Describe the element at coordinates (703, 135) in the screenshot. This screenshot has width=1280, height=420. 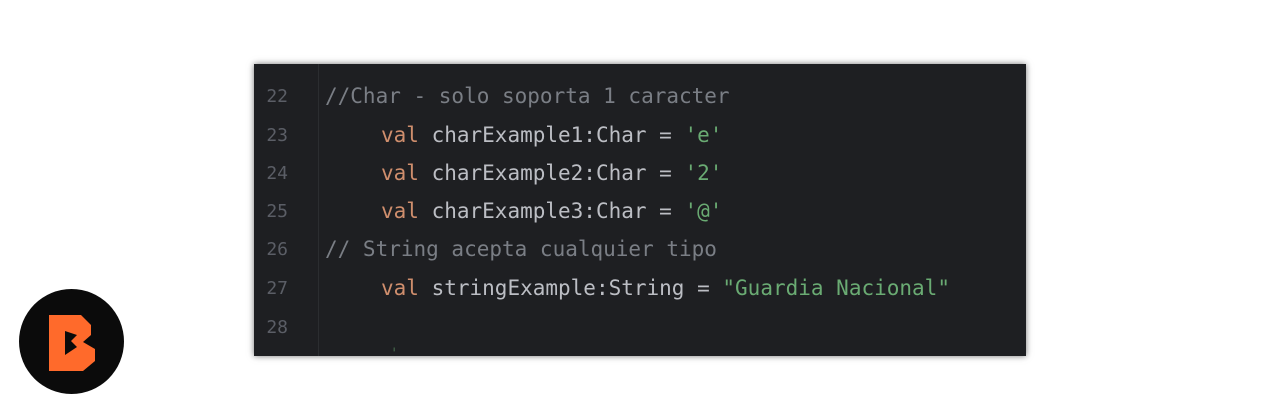
I see `char-literal: 'e'` at that location.